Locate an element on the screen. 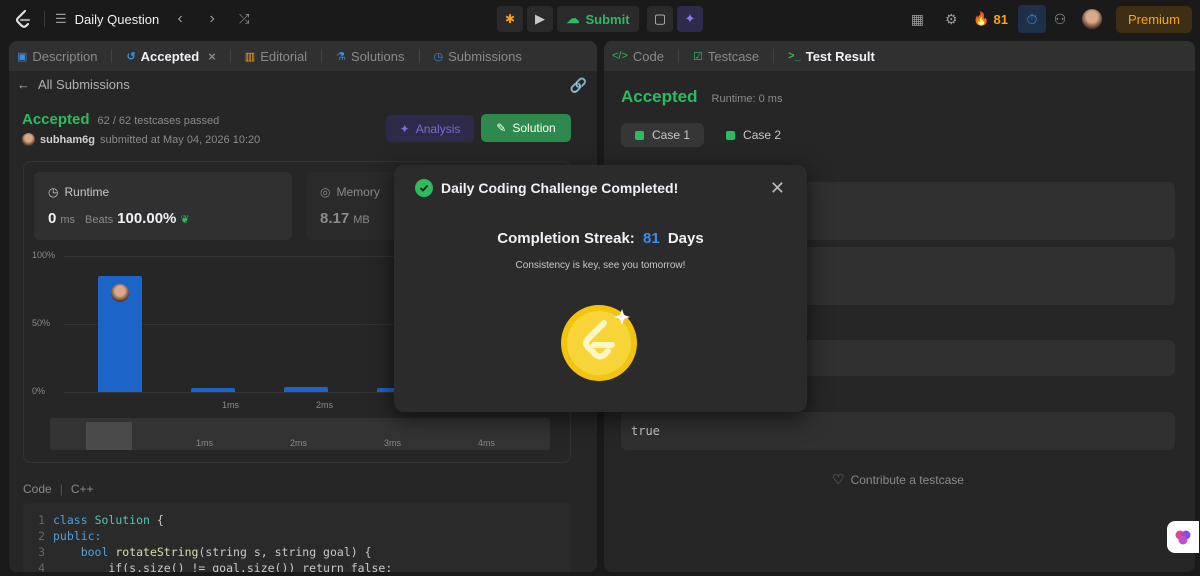 The height and width of the screenshot is (576, 1200). code-token: (string s, string goal) { is located at coordinates (285, 552).